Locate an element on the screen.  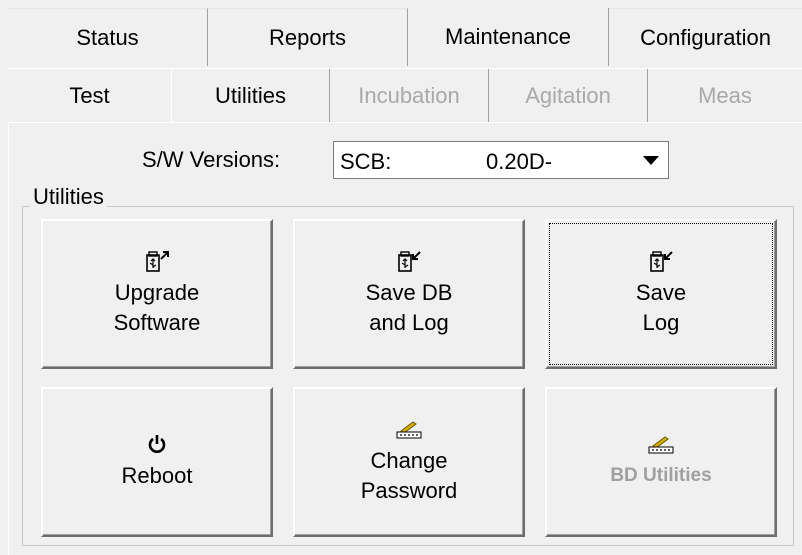
tab-utilities: Utilities is located at coordinates (250, 96).